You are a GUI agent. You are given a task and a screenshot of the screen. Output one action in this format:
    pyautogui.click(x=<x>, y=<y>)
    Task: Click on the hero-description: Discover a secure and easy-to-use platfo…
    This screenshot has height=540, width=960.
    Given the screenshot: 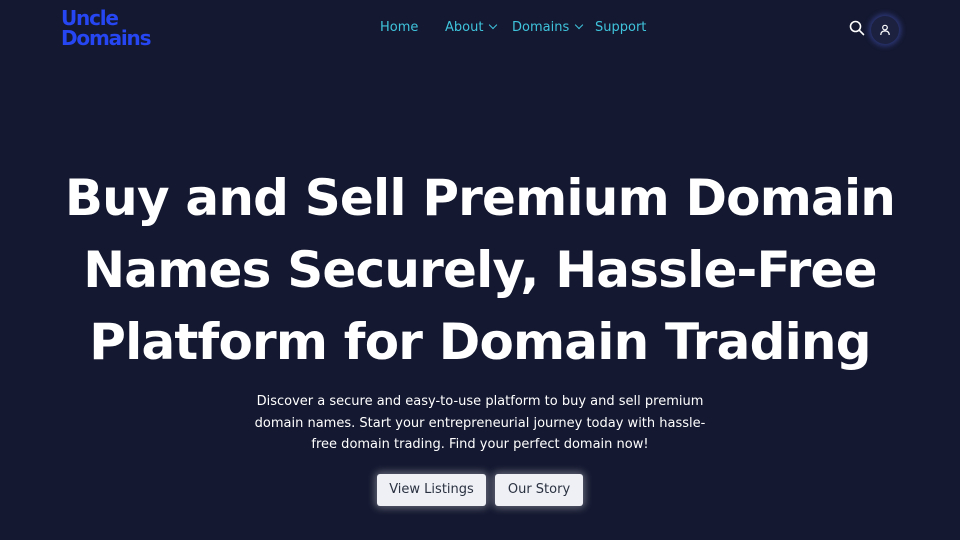 What is the action you would take?
    pyautogui.click(x=480, y=423)
    